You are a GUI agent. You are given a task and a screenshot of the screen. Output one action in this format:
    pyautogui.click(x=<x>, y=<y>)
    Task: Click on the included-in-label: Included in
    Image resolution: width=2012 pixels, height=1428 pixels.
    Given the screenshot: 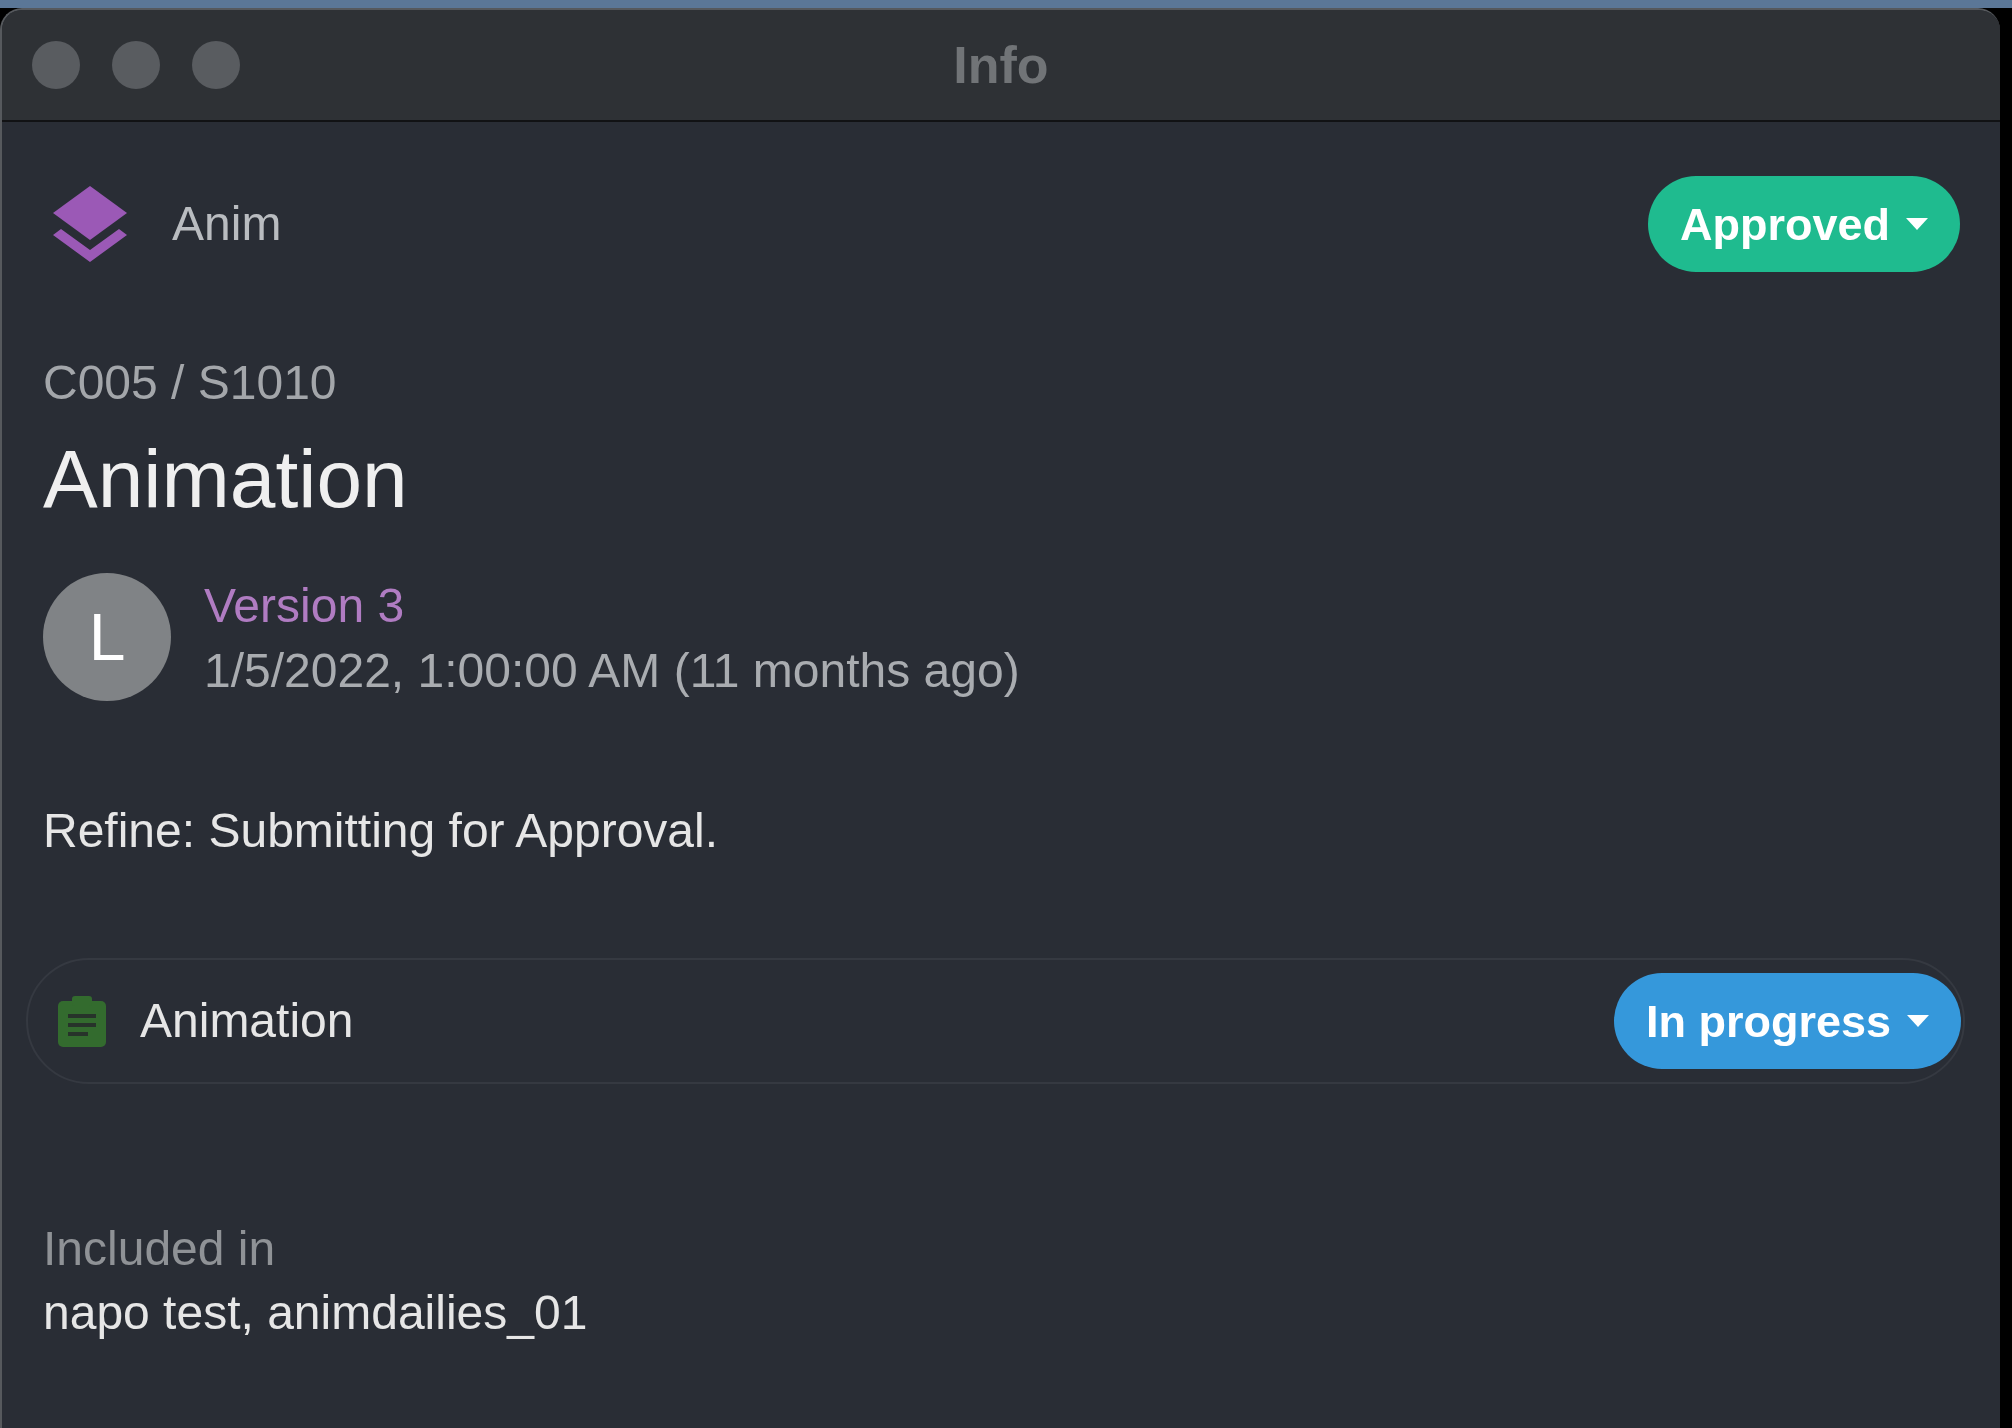 What is the action you would take?
    pyautogui.click(x=159, y=1249)
    